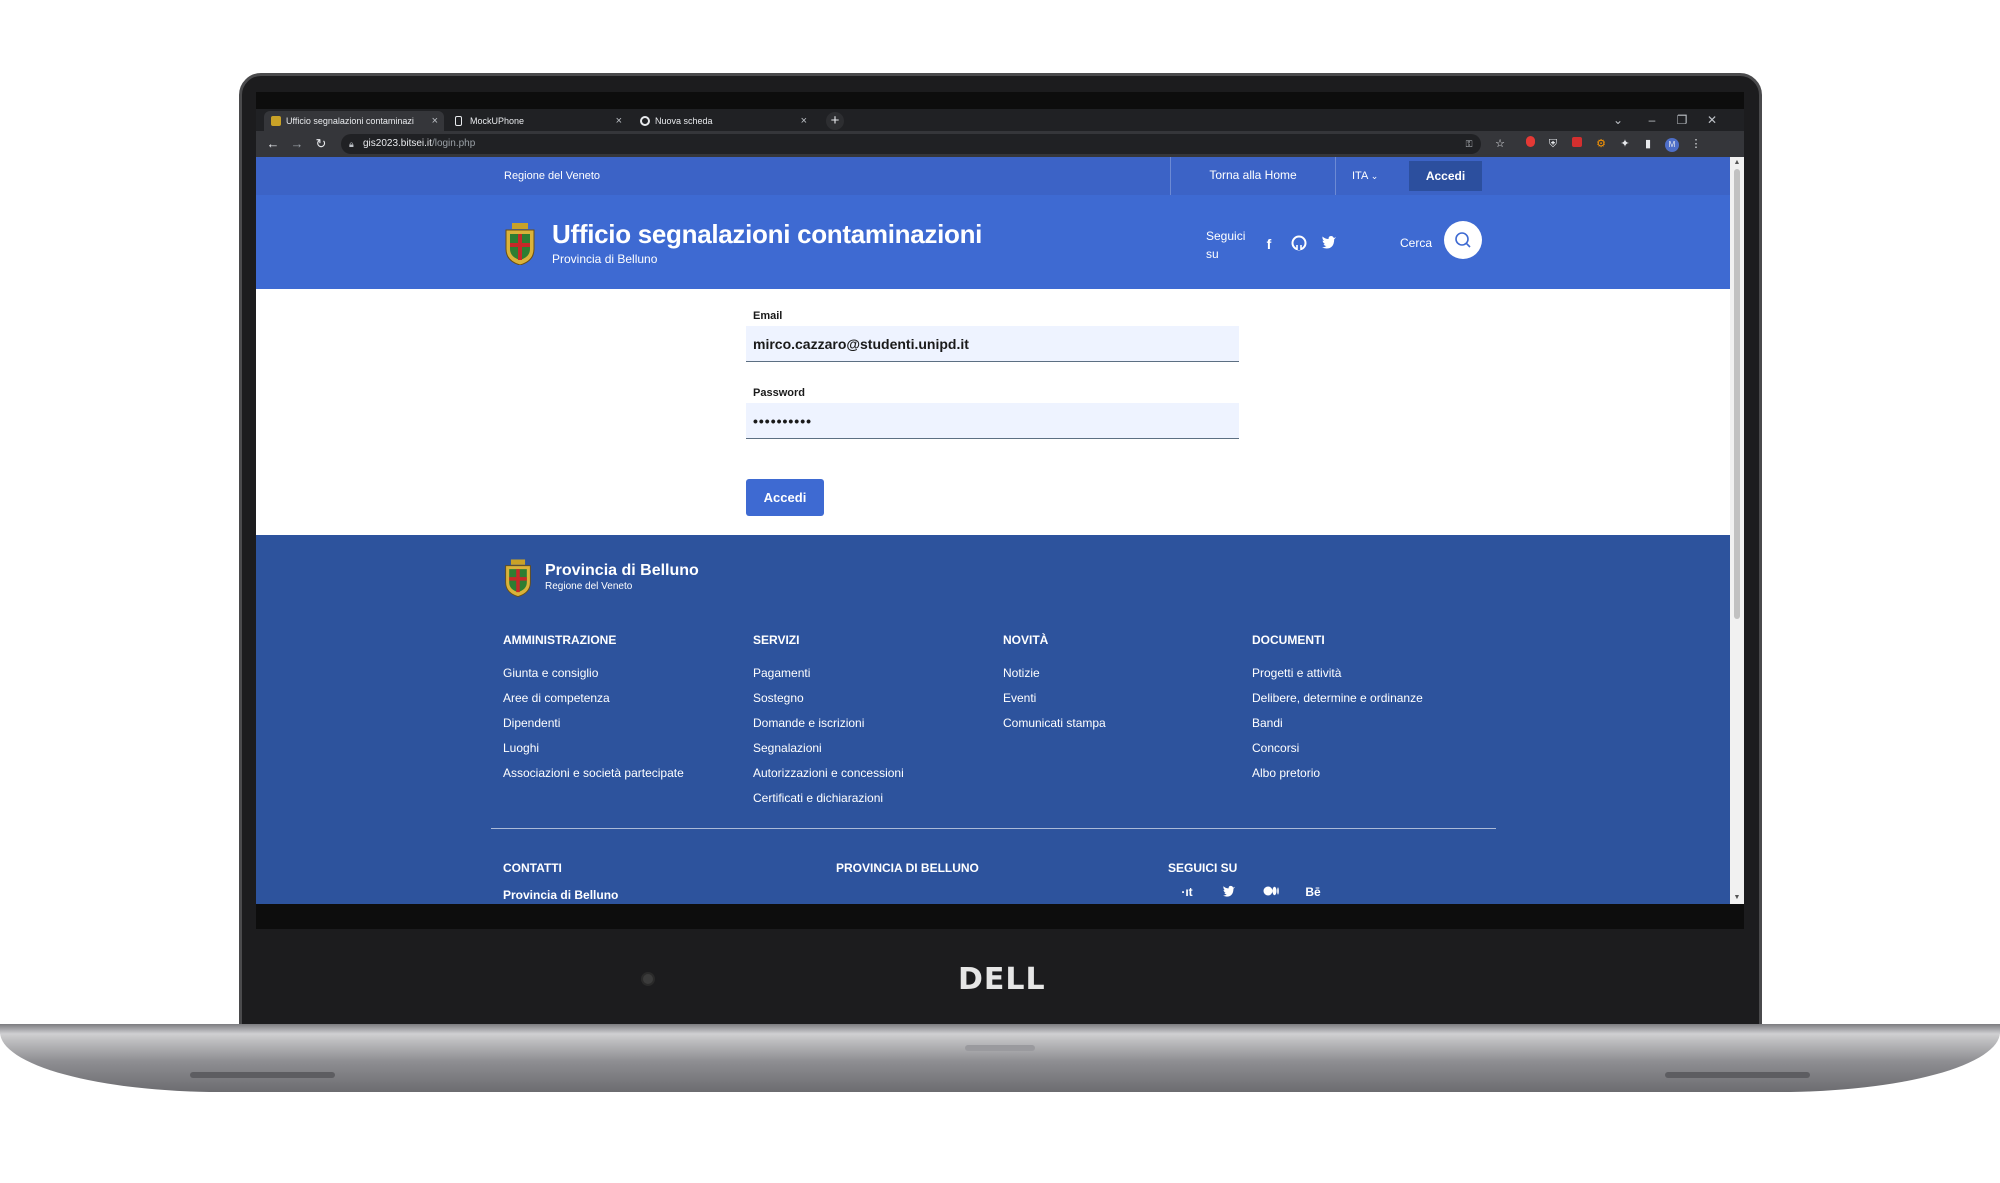 The image size is (2000, 1183). What do you see at coordinates (552, 176) in the screenshot?
I see `region-link: Regione del Veneto` at bounding box center [552, 176].